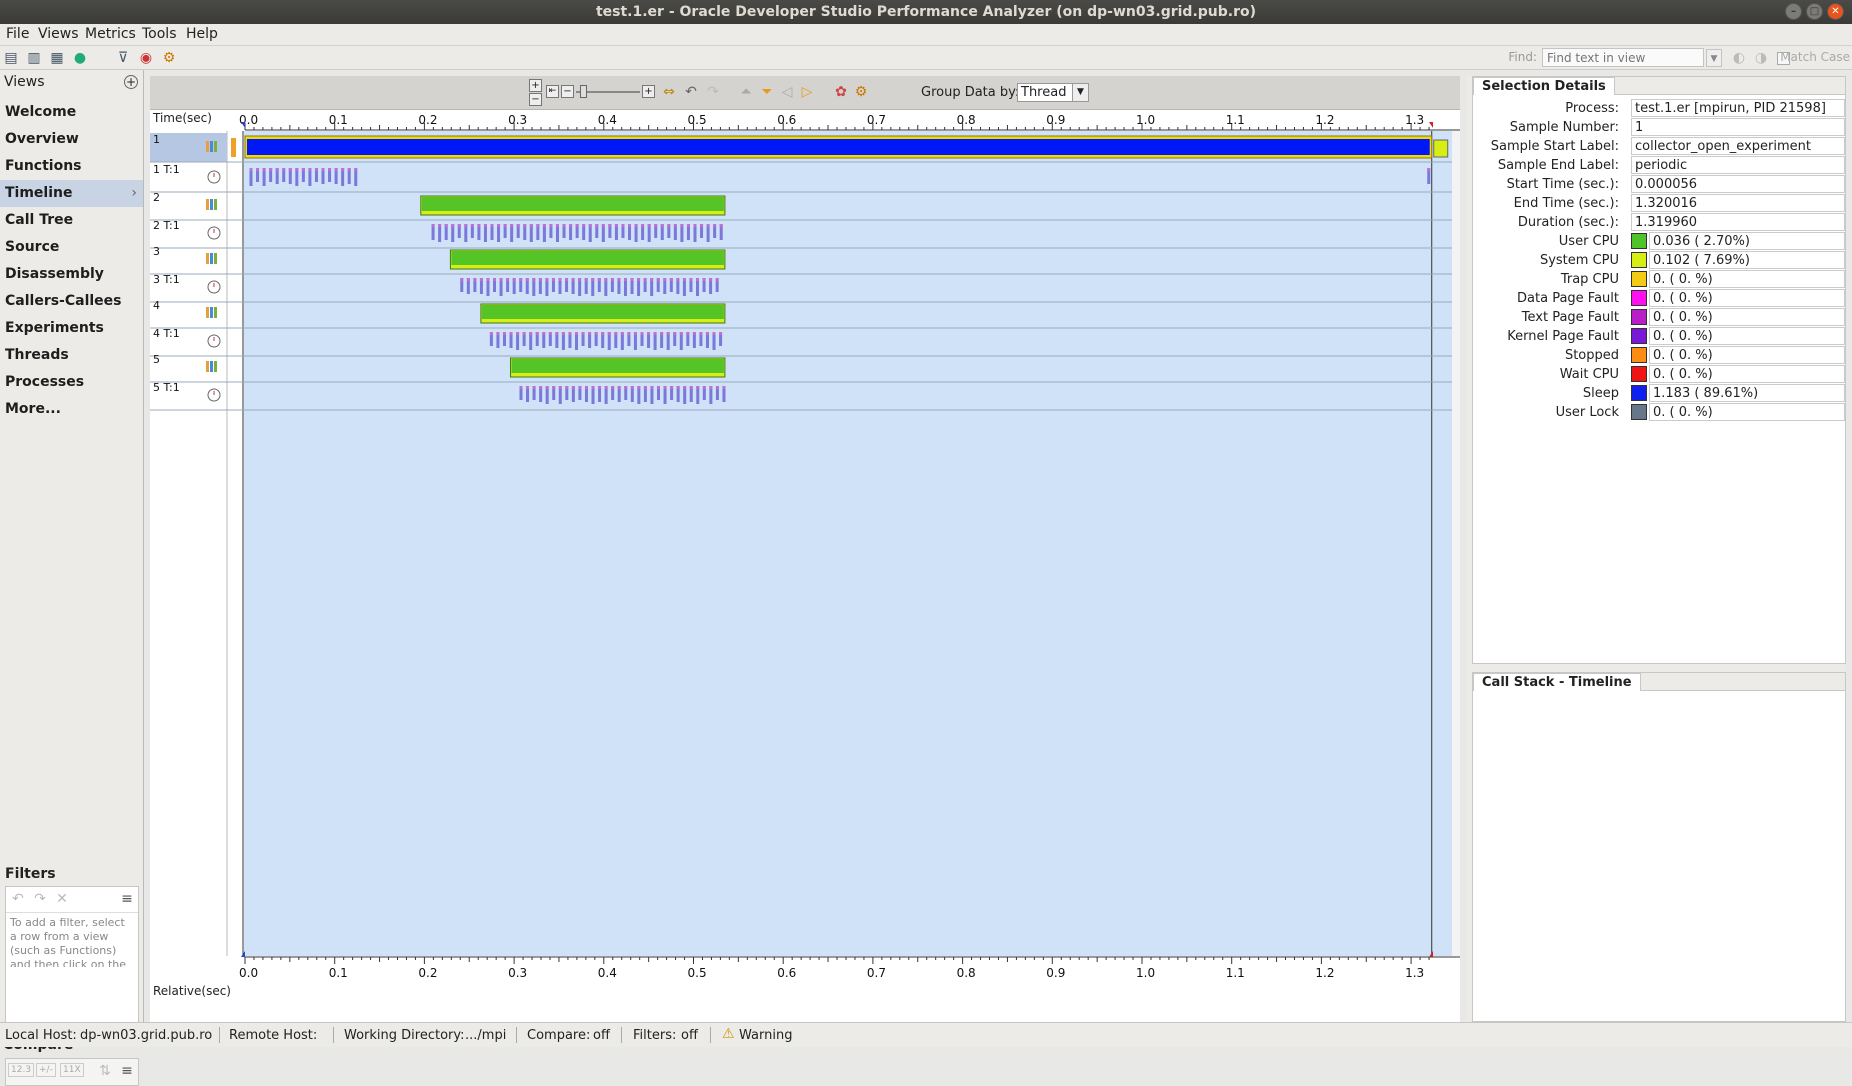  I want to click on down-one-row-icon: ⏷, so click(767, 92).